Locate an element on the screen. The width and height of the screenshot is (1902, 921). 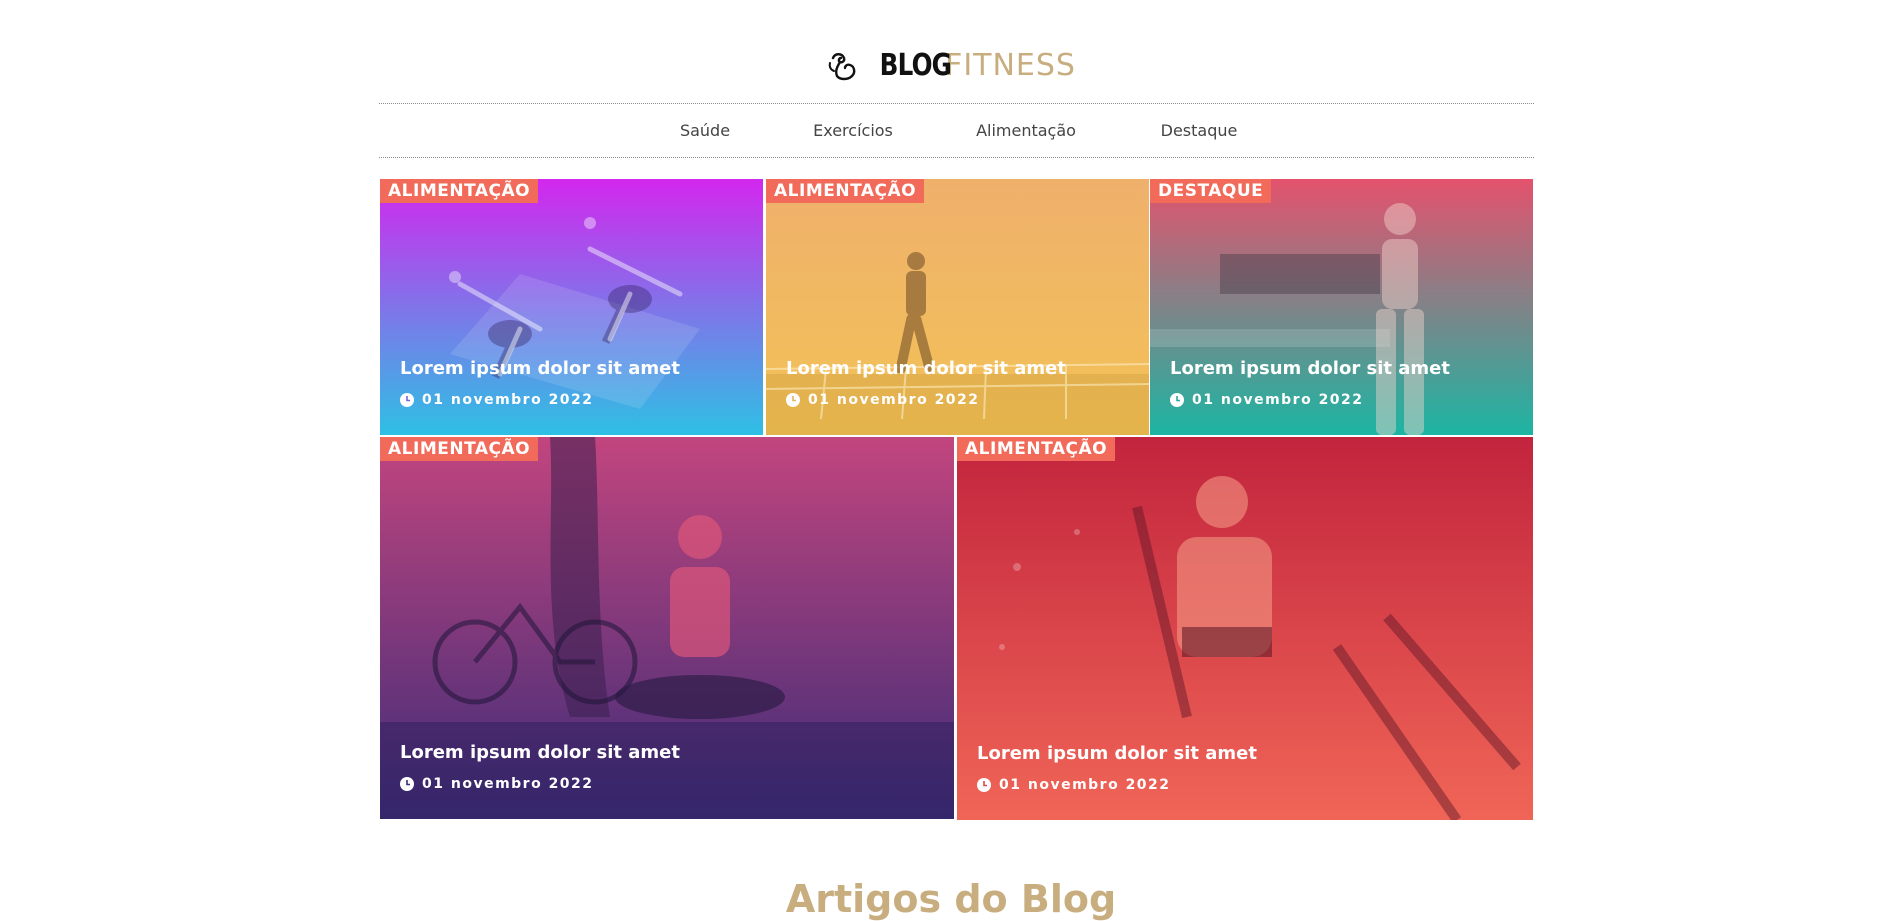
logo-text-blog: BLOG is located at coordinates (915, 65).